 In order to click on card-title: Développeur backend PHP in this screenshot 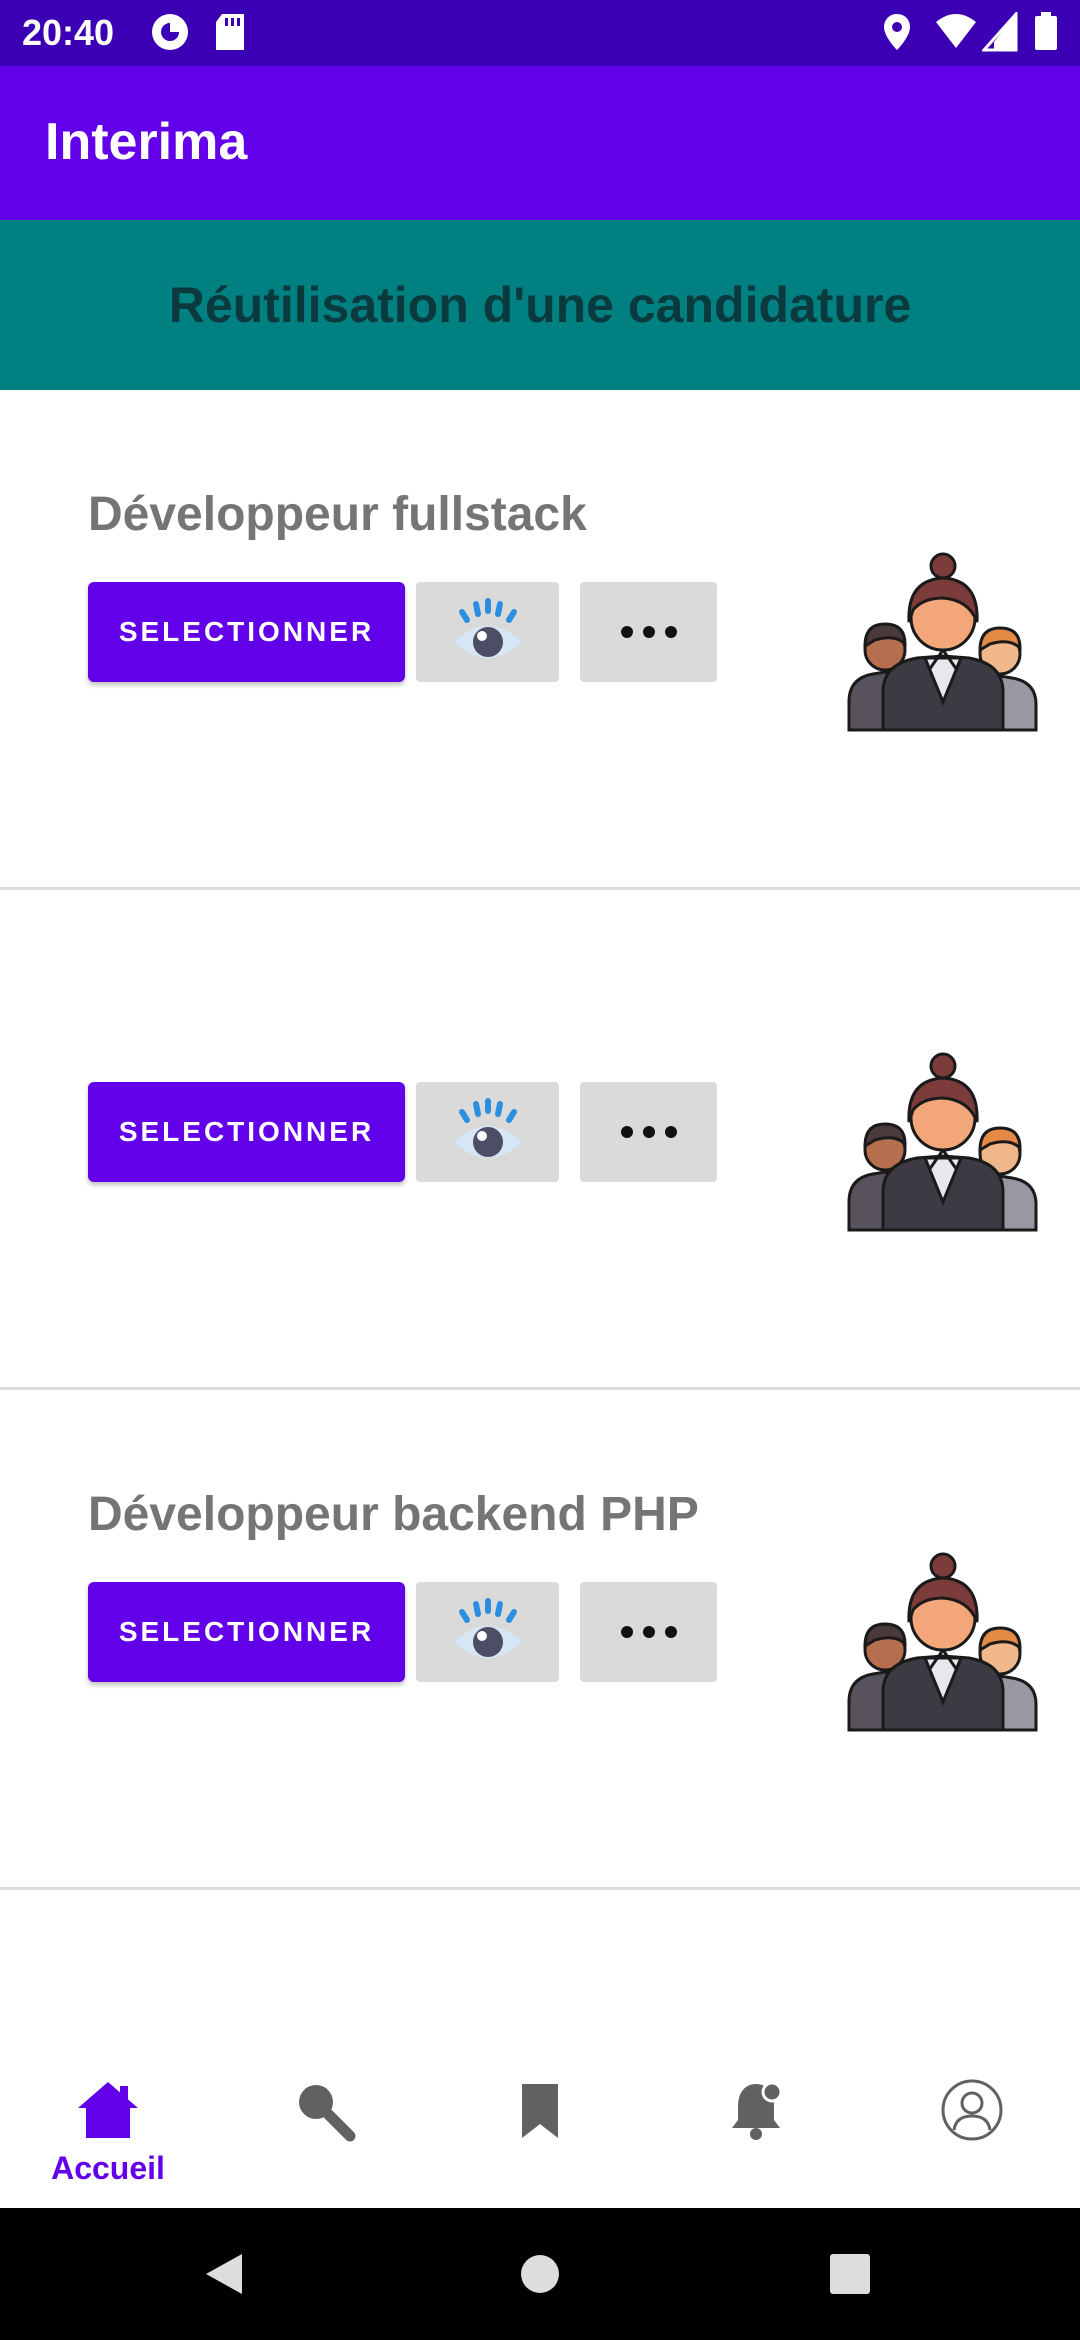, I will do `click(393, 1514)`.